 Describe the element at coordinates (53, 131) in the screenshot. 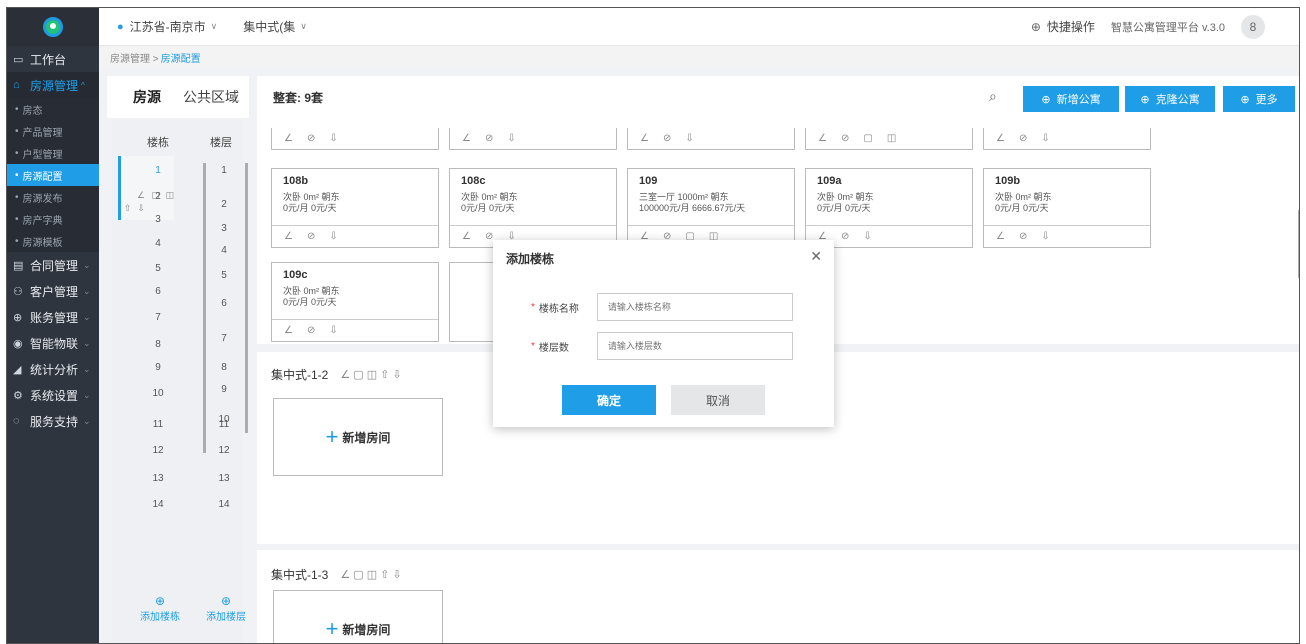

I see `sub-product: 产品管理` at that location.